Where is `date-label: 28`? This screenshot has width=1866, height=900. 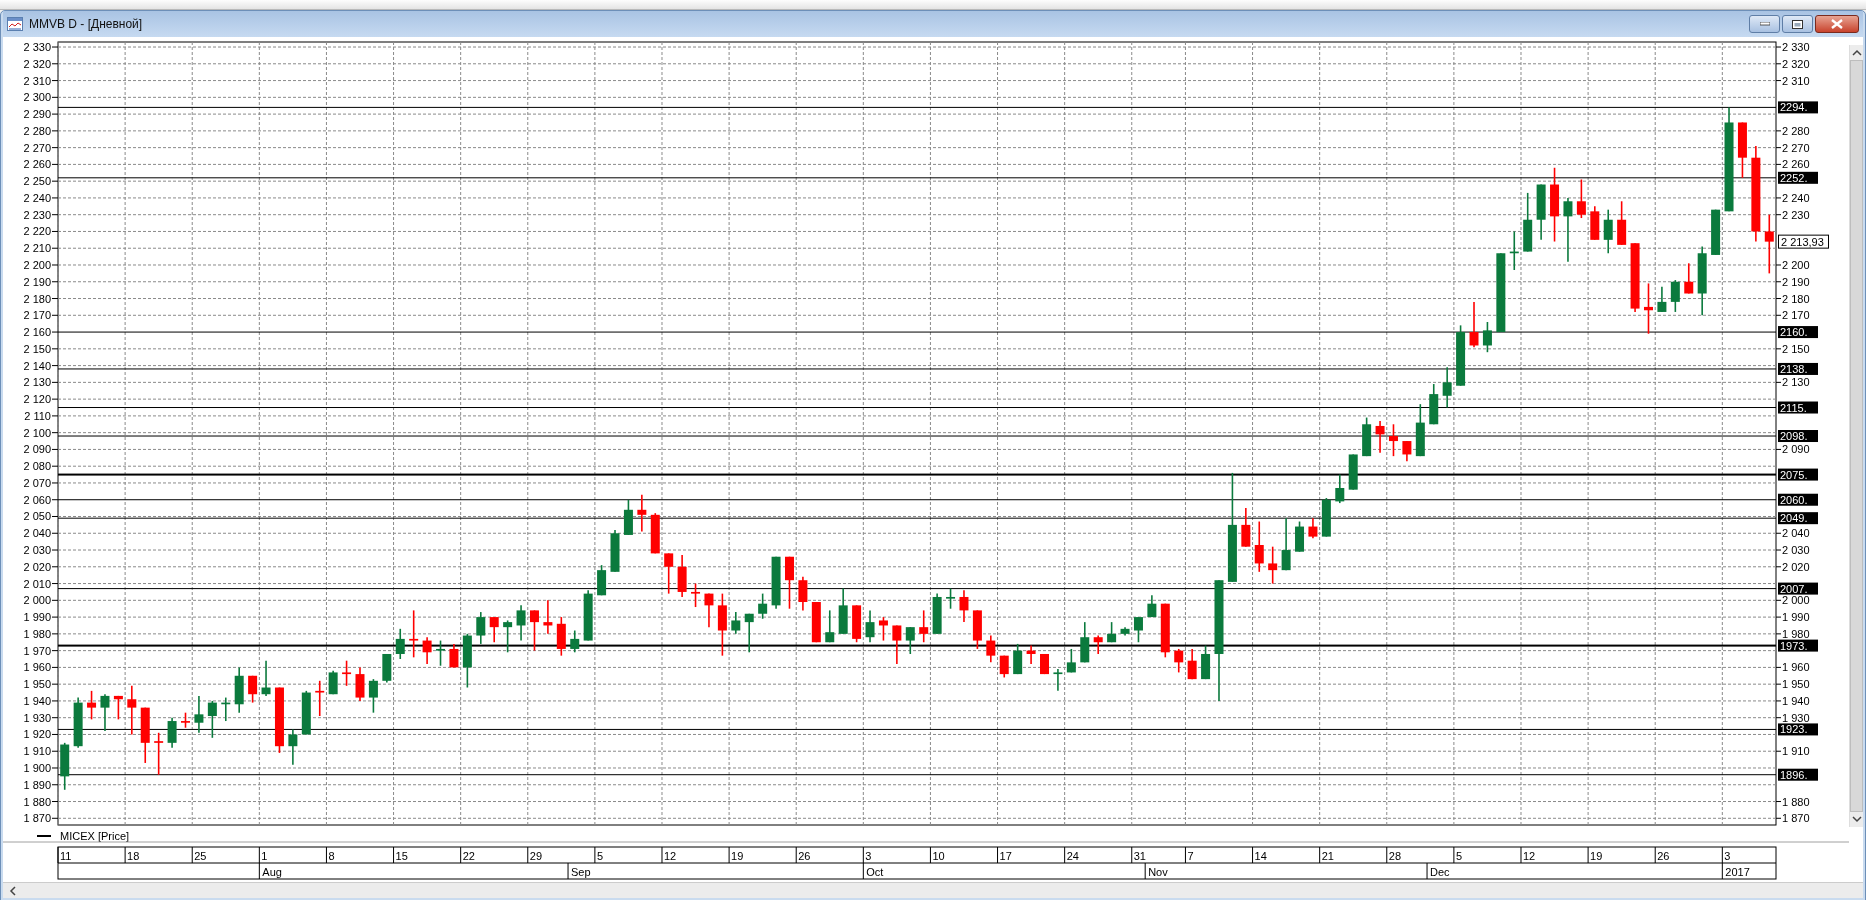 date-label: 28 is located at coordinates (1394, 856).